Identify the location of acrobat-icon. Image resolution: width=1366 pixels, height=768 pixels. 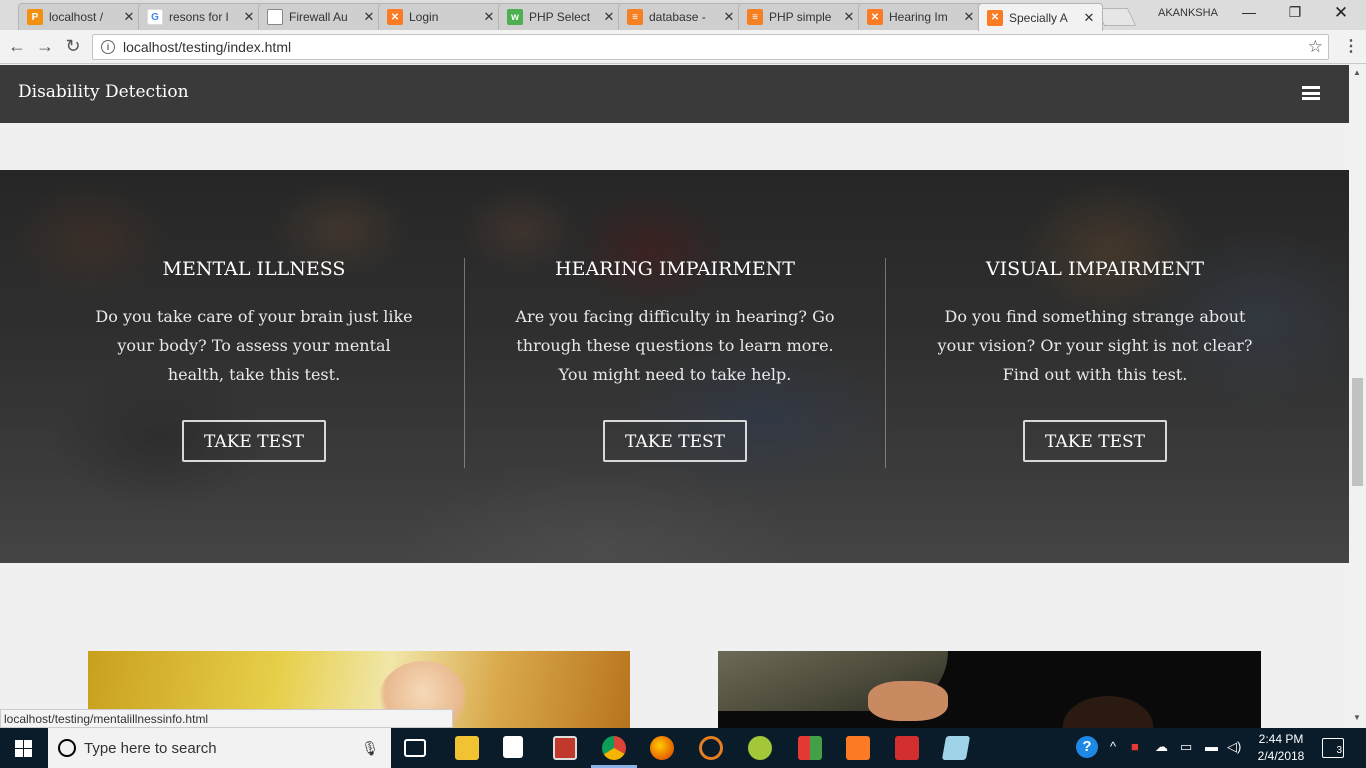
(907, 748).